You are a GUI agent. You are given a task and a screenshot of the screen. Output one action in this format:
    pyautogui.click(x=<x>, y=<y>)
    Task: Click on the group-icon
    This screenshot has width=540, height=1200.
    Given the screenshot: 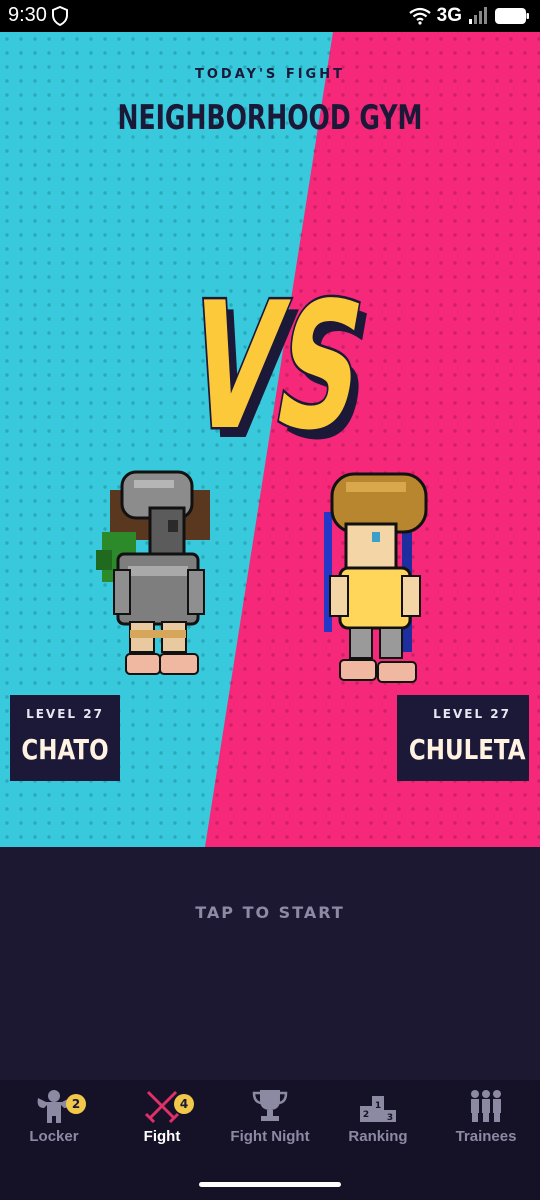 What is the action you would take?
    pyautogui.click(x=486, y=1106)
    